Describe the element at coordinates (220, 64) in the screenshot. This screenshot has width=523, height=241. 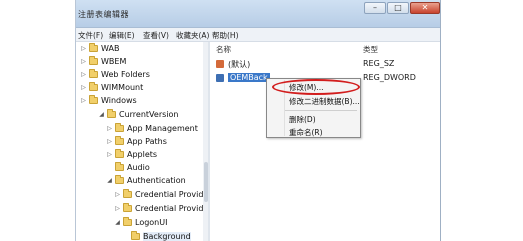
I see `string-value-icon` at that location.